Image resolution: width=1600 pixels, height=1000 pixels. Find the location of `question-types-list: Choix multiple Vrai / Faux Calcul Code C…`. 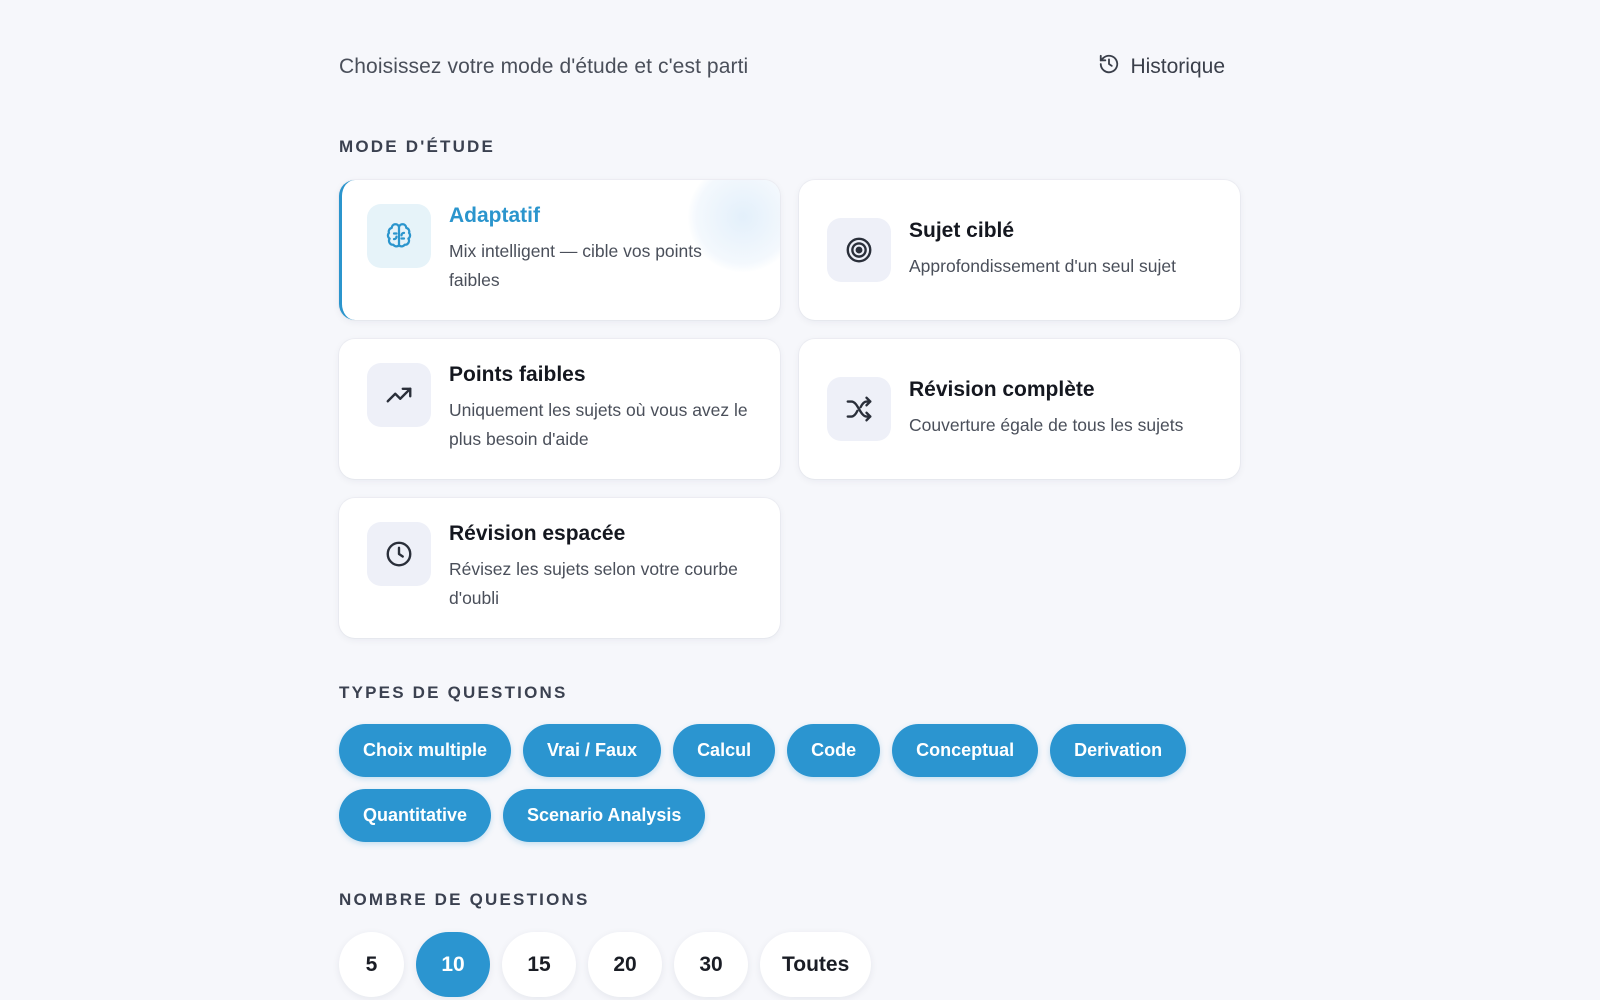

question-types-list: Choix multiple Vrai / Faux Calcul Code C… is located at coordinates (789, 783).